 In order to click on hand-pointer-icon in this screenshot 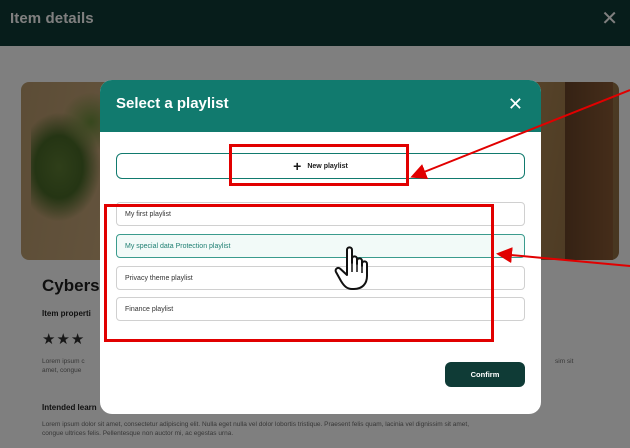, I will do `click(351, 268)`.